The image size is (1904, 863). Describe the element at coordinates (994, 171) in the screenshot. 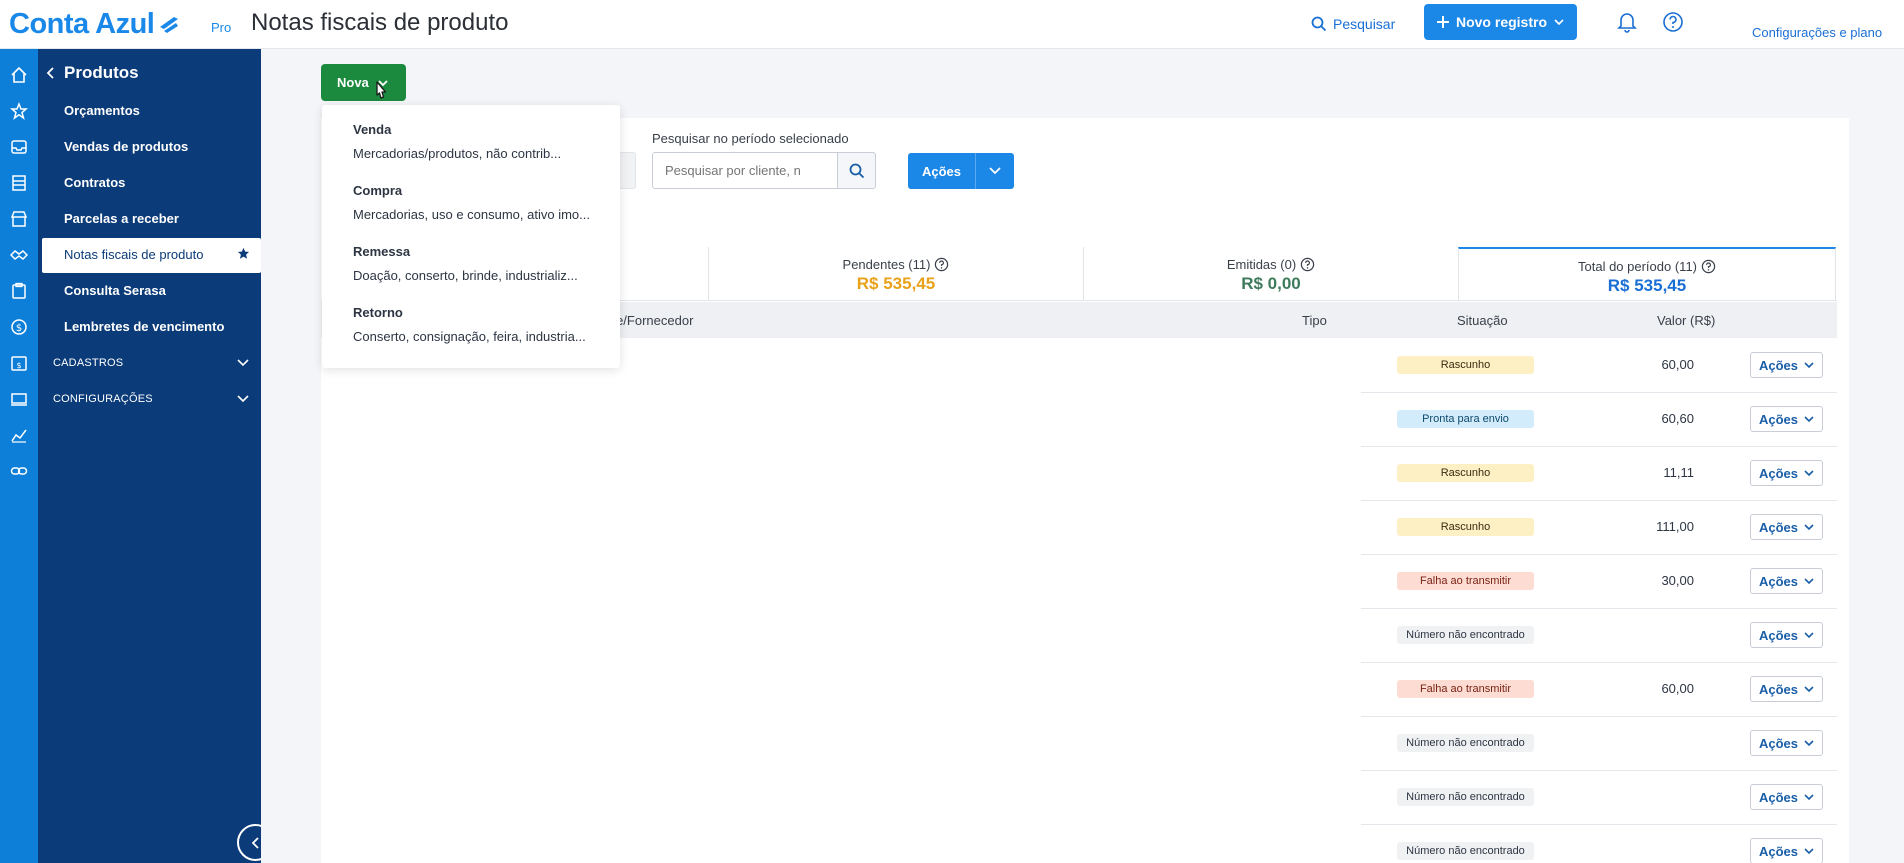

I see `bulk-actions-dropdown-button` at that location.